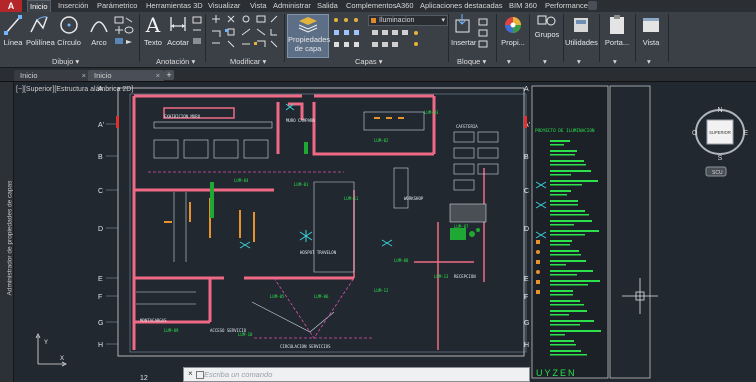  What do you see at coordinates (405, 6) in the screenshot?
I see `tab-a360: A360` at bounding box center [405, 6].